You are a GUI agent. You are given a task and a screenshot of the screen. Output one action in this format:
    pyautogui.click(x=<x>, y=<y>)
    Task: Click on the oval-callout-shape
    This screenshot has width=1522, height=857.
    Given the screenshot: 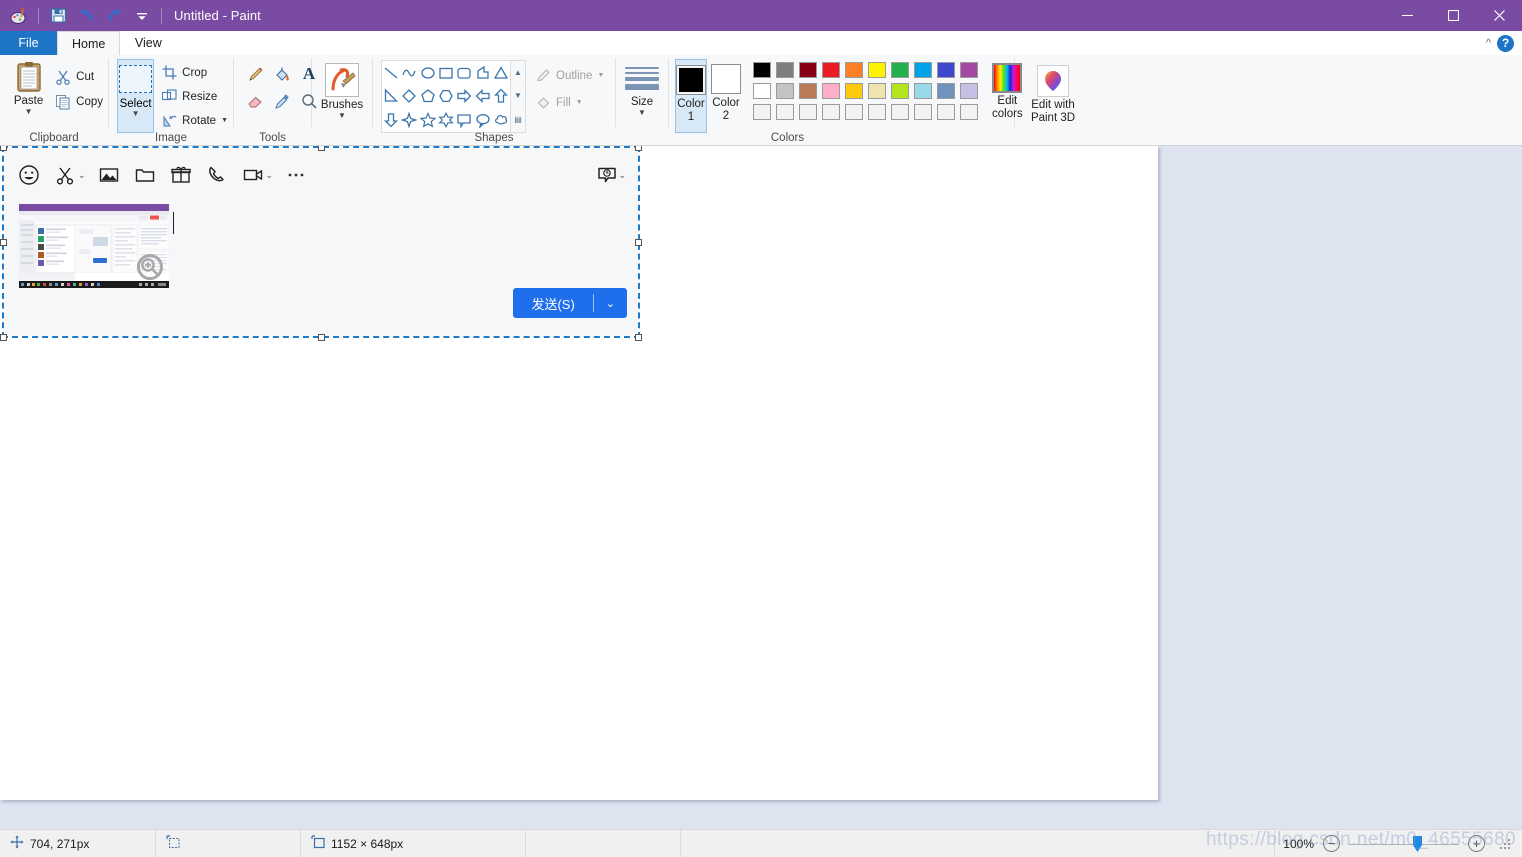 What is the action you would take?
    pyautogui.click(x=483, y=120)
    